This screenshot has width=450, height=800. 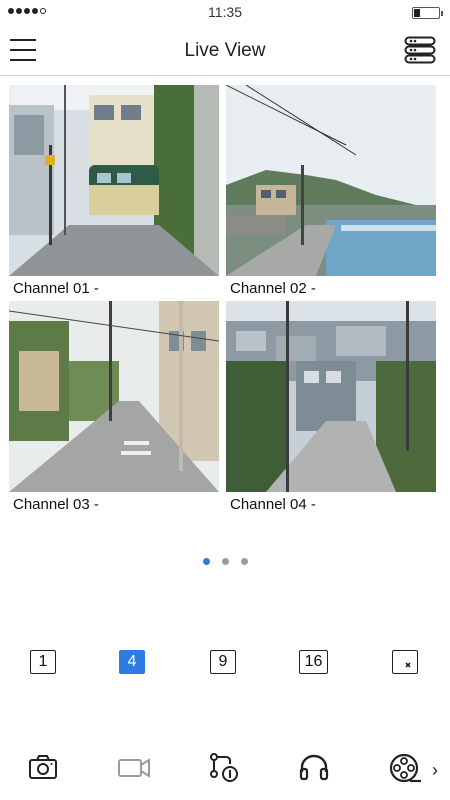 What do you see at coordinates (408, 665) in the screenshot?
I see `close-icon` at bounding box center [408, 665].